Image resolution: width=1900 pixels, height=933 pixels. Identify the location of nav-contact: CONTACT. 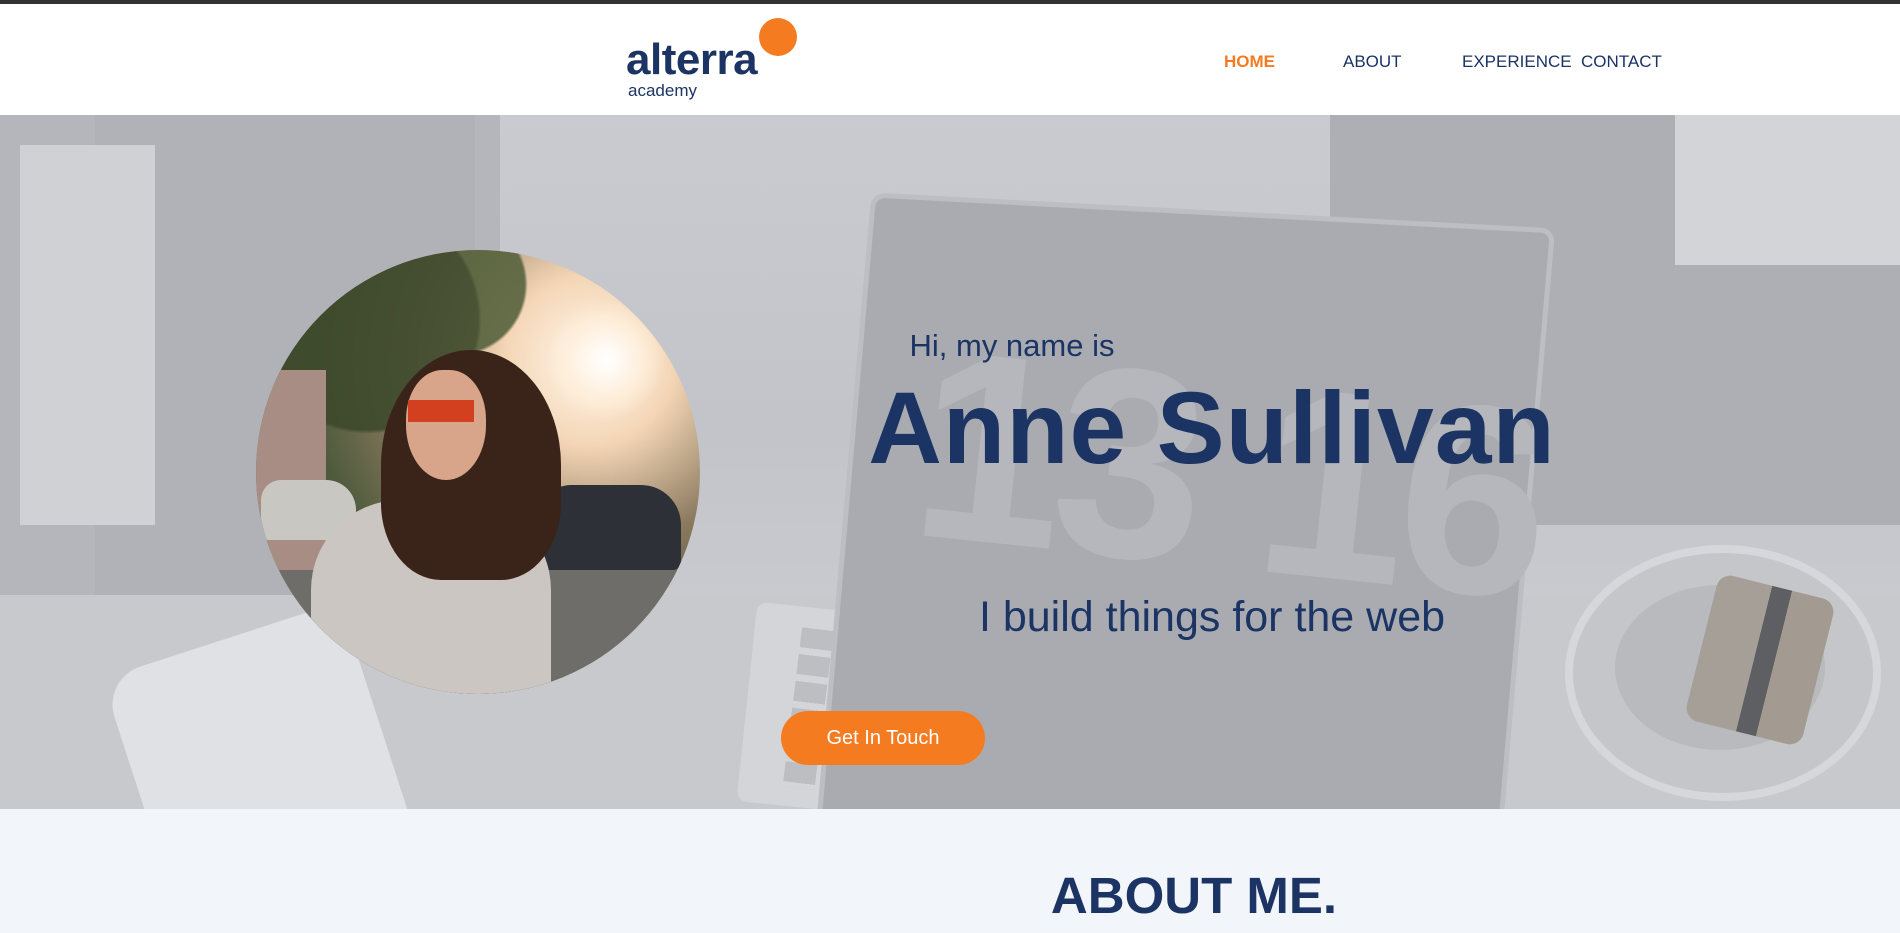
(1621, 61).